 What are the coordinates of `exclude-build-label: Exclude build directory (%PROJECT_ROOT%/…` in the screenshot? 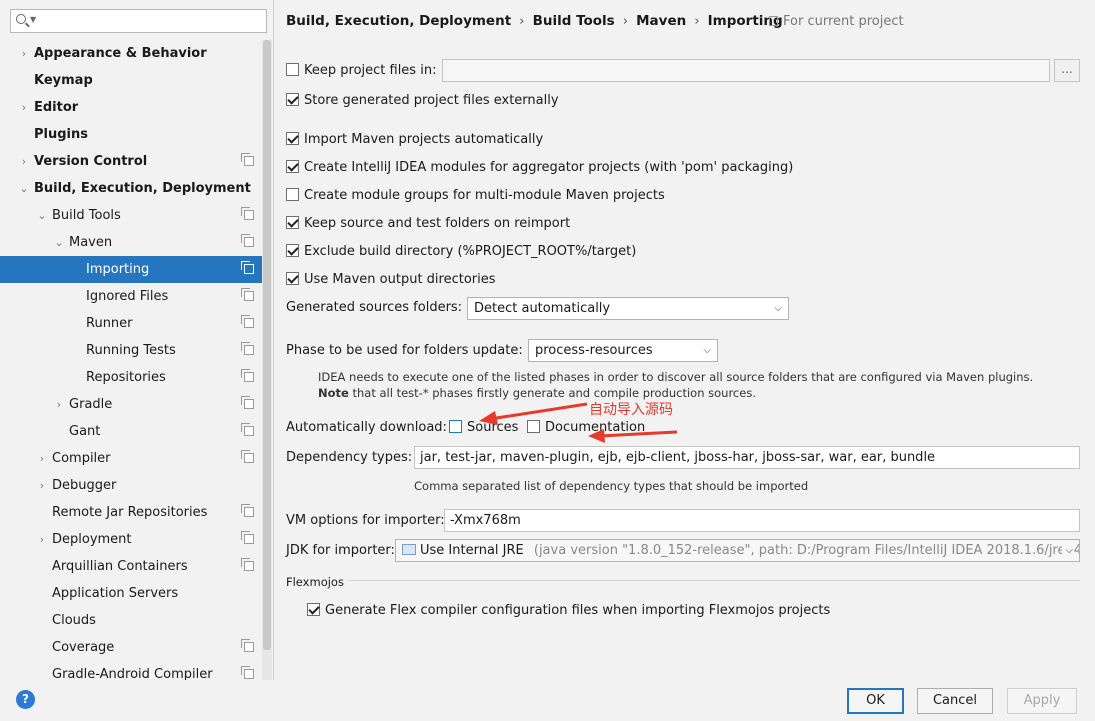 It's located at (470, 251).